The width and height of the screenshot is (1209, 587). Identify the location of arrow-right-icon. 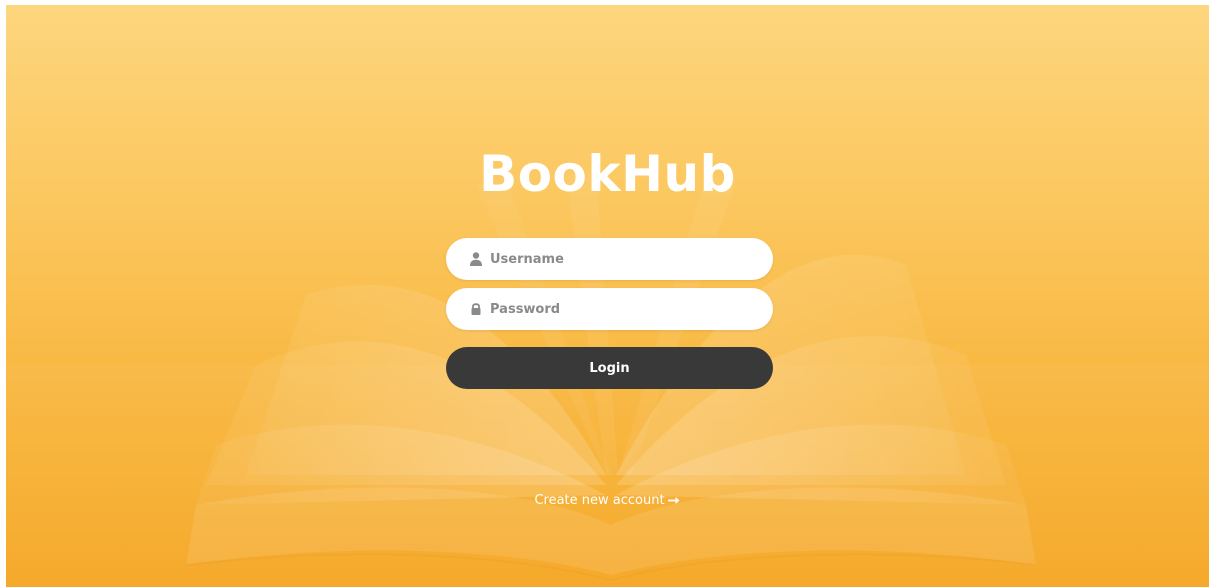
(673, 500).